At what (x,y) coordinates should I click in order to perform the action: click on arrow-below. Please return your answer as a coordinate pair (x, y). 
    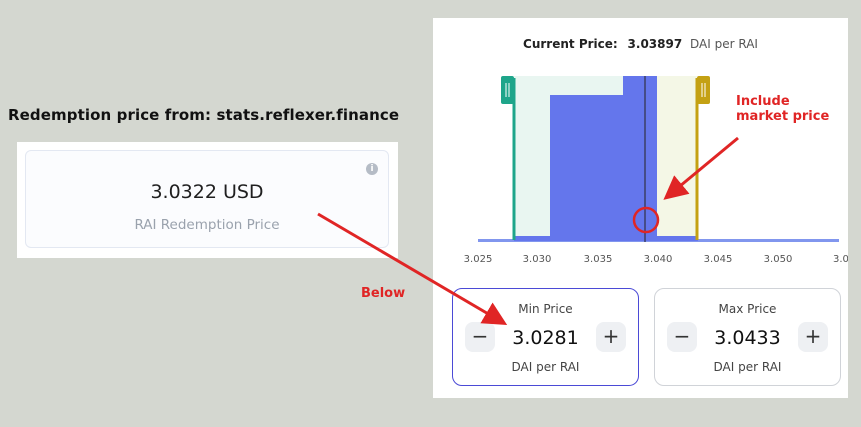
    Looking at the image, I should click on (412, 269).